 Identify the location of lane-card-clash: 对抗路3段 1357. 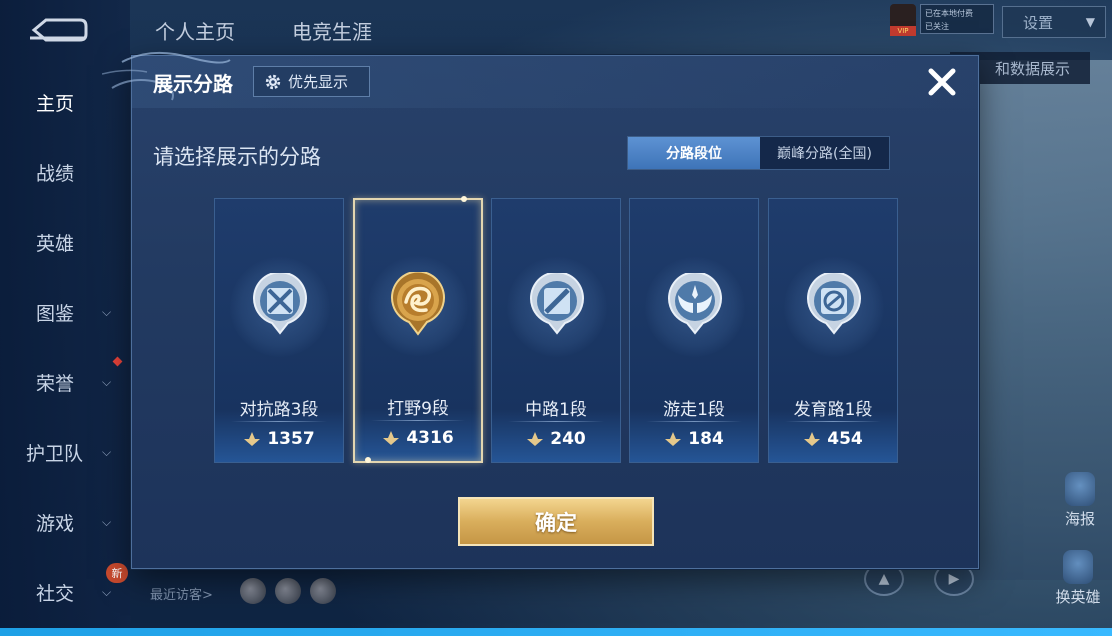
(279, 330).